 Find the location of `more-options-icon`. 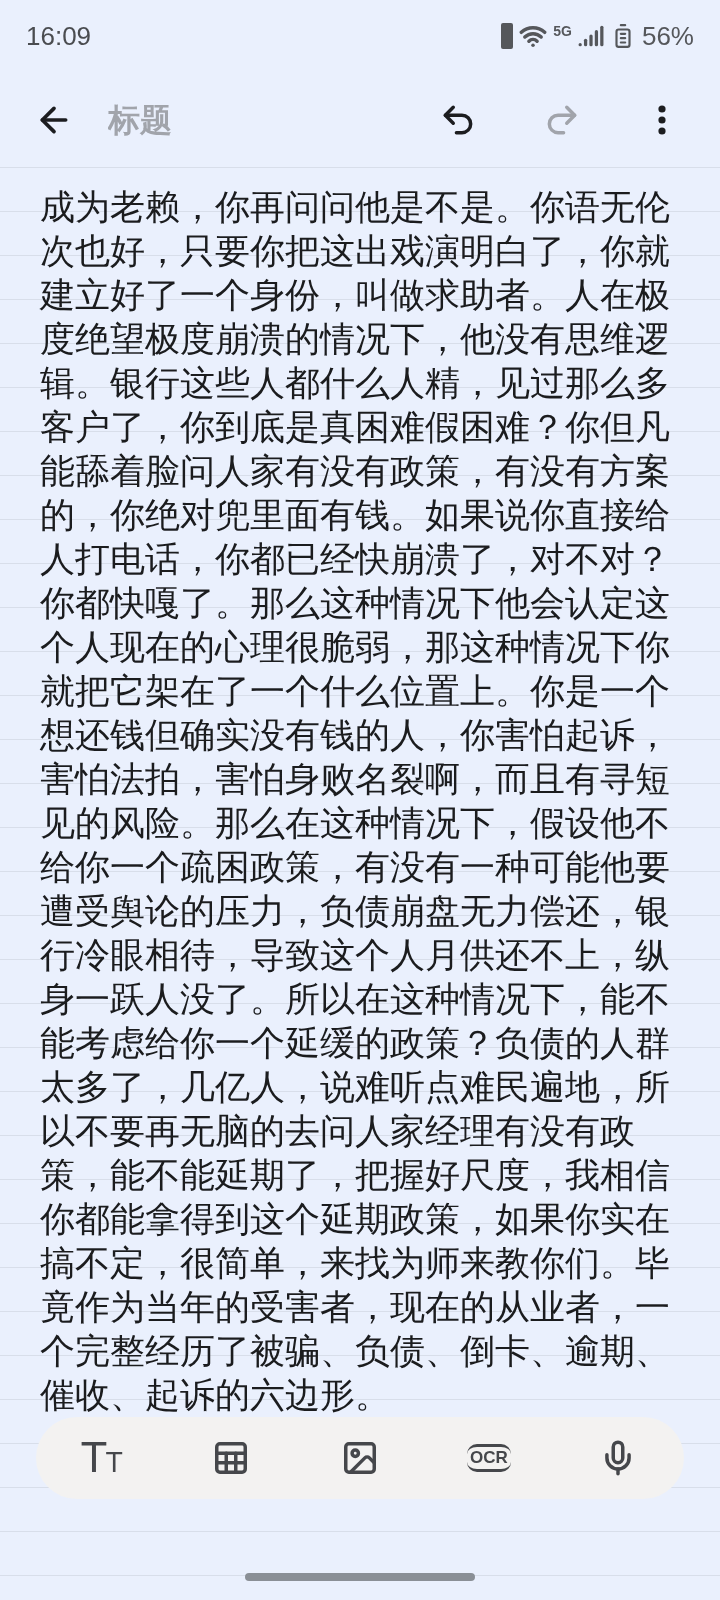

more-options-icon is located at coordinates (662, 119).